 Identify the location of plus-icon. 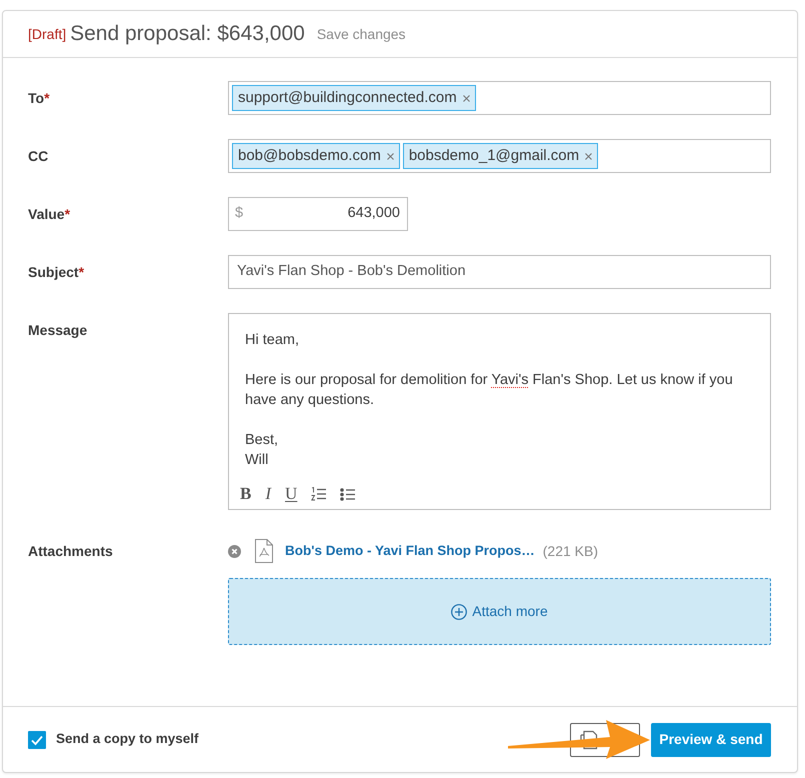
(459, 612).